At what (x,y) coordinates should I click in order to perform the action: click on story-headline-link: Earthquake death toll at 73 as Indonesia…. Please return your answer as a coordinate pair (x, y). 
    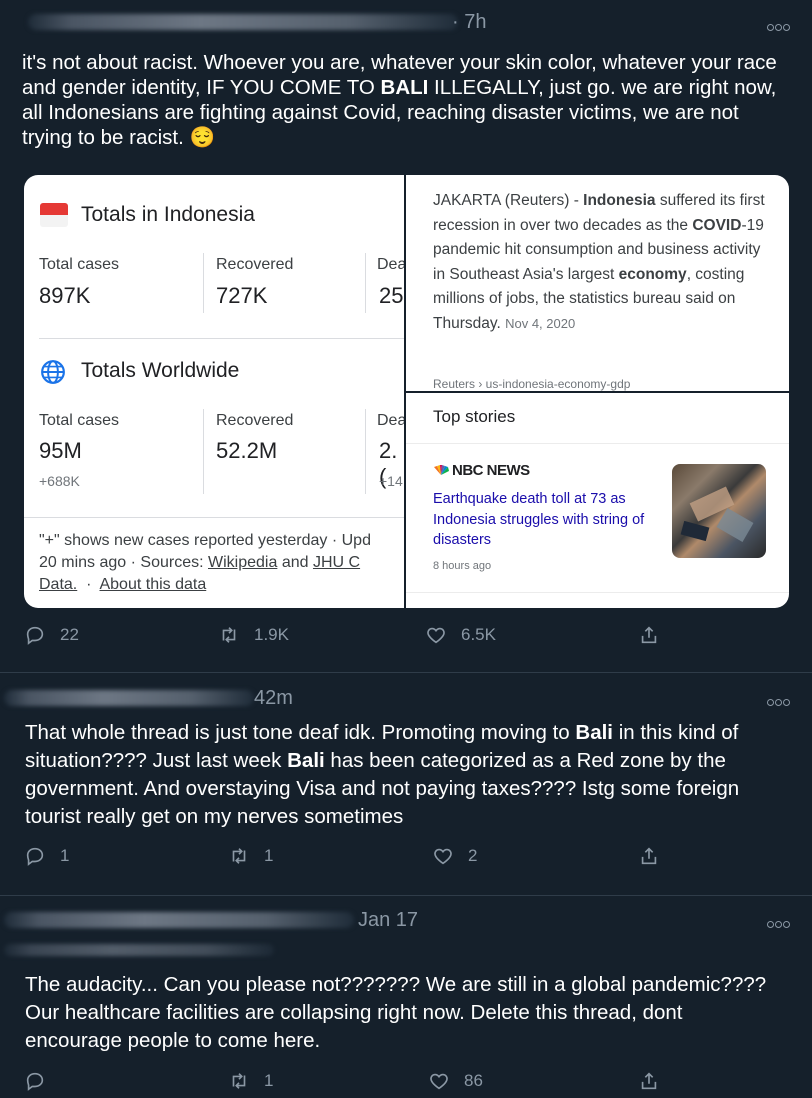
    Looking at the image, I should click on (550, 520).